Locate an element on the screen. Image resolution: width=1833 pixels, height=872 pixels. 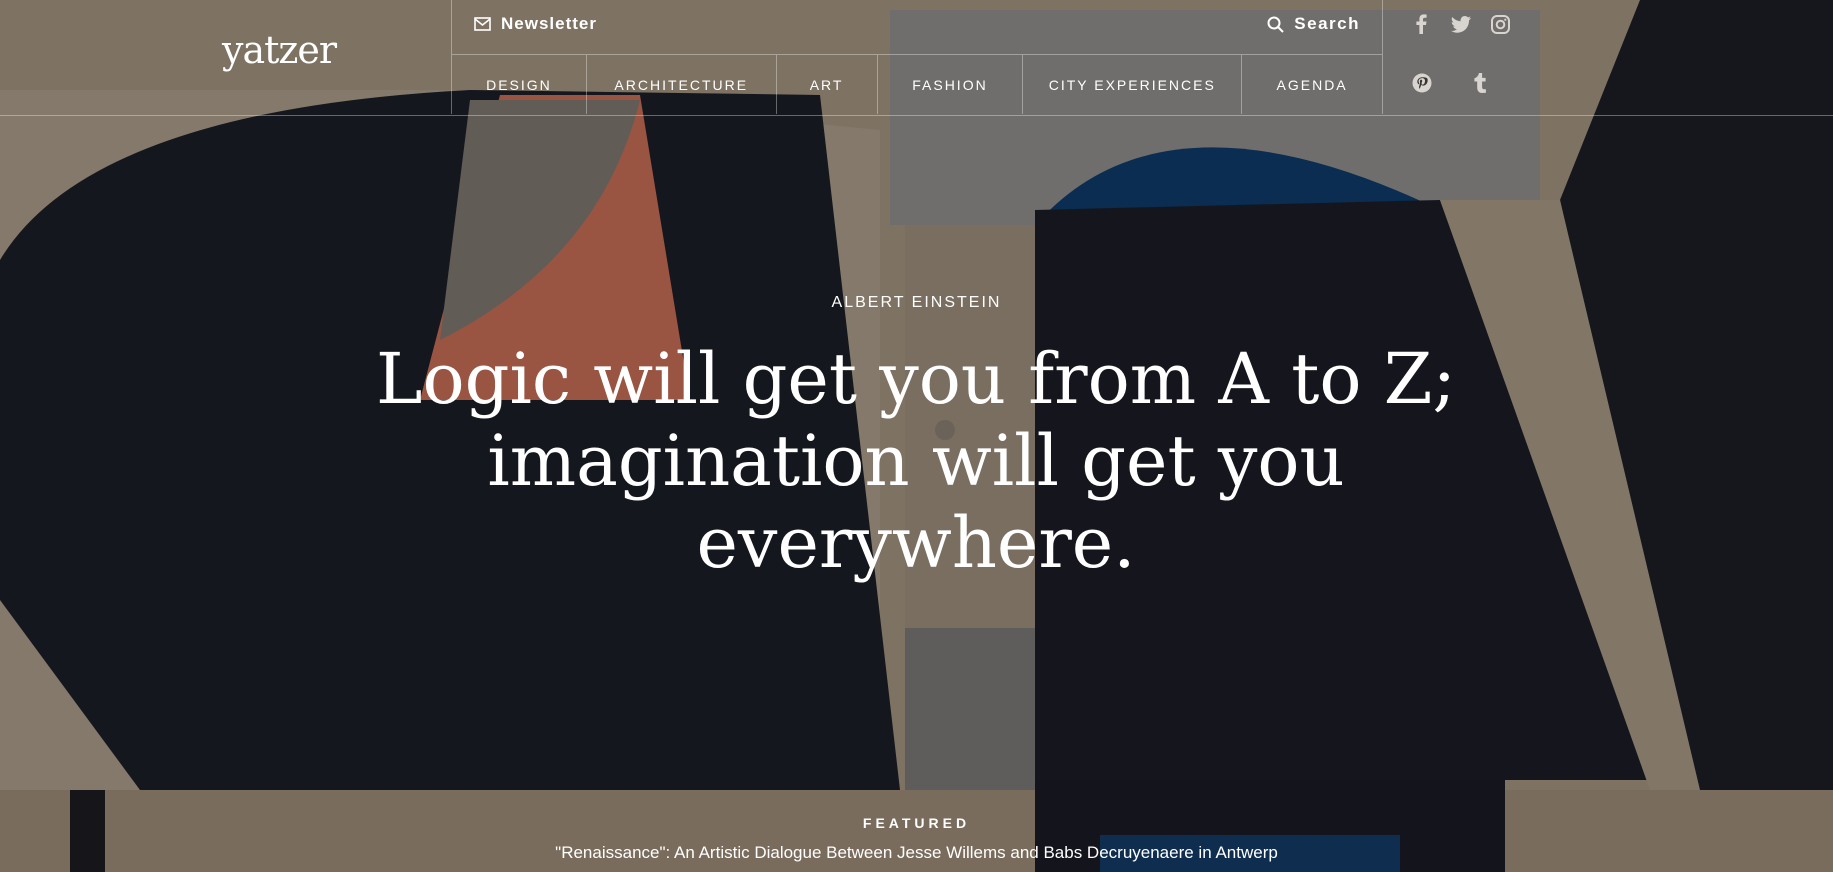
quote-line-1: Logic will get you from A to Z; is located at coordinates (916, 379).